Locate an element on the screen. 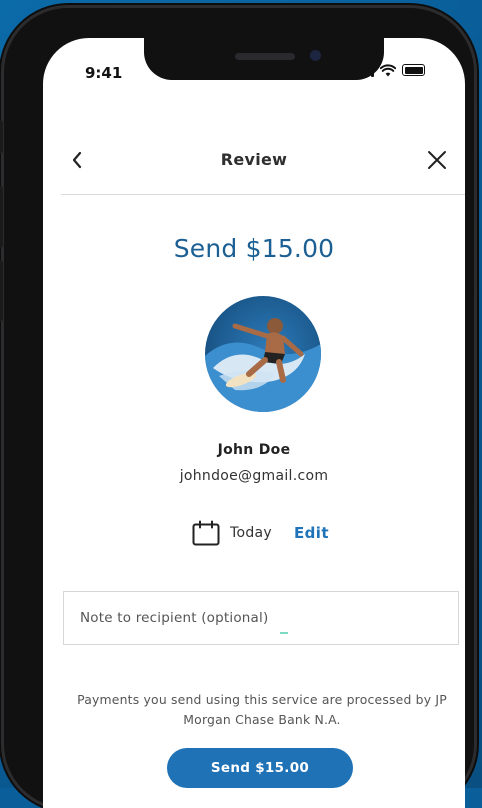  page-title: Review is located at coordinates (254, 159).